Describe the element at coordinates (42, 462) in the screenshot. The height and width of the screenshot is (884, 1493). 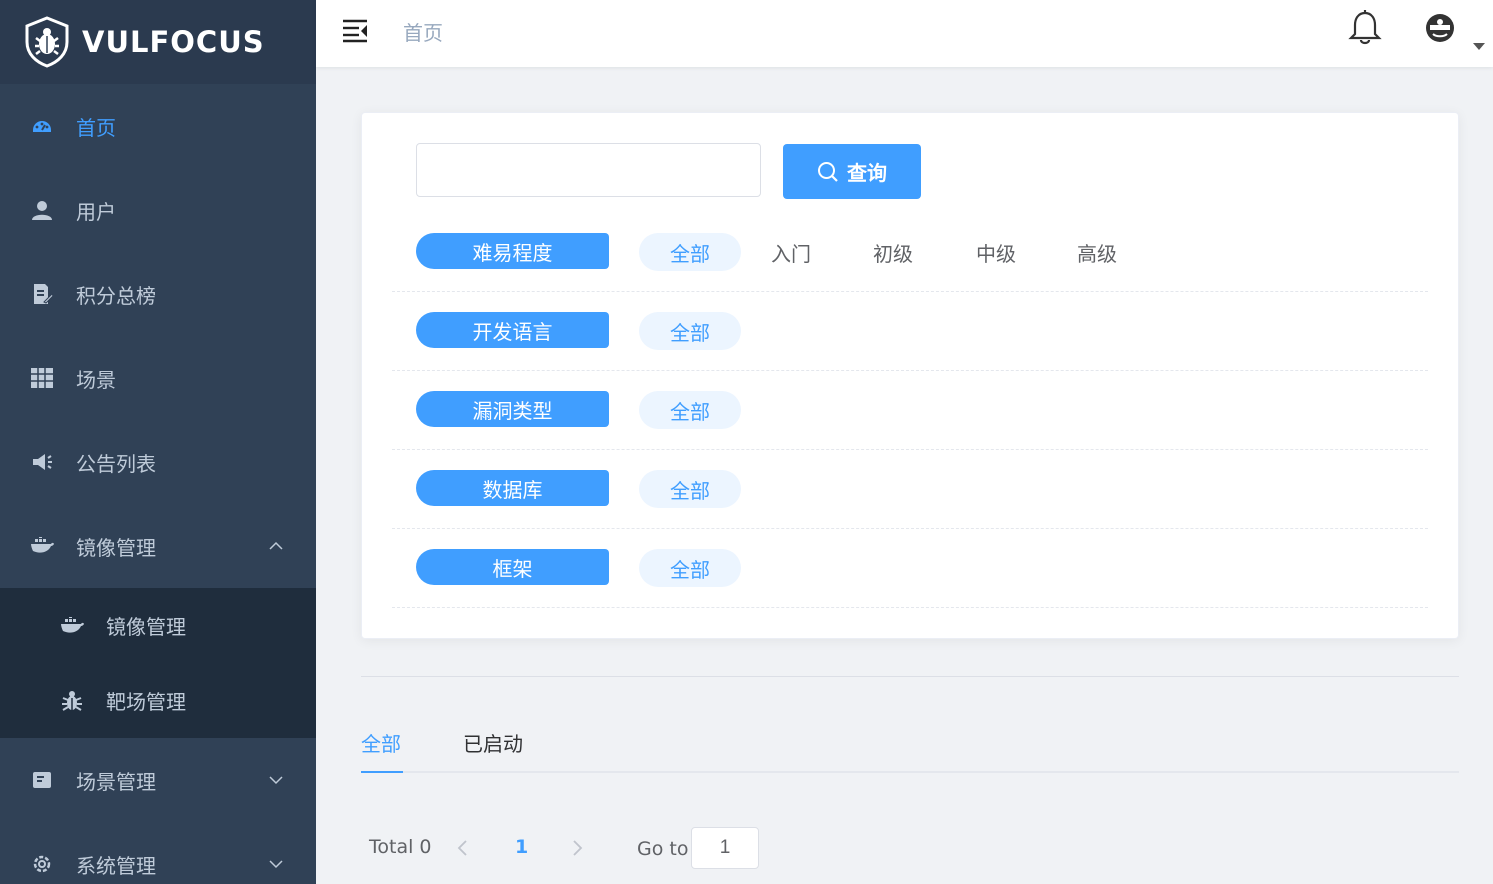
I see `megaphone-icon` at that location.